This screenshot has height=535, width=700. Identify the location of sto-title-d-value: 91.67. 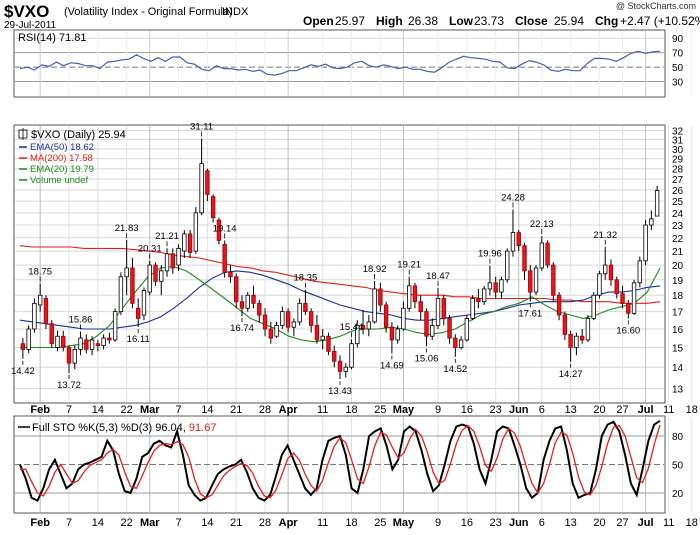
(203, 428).